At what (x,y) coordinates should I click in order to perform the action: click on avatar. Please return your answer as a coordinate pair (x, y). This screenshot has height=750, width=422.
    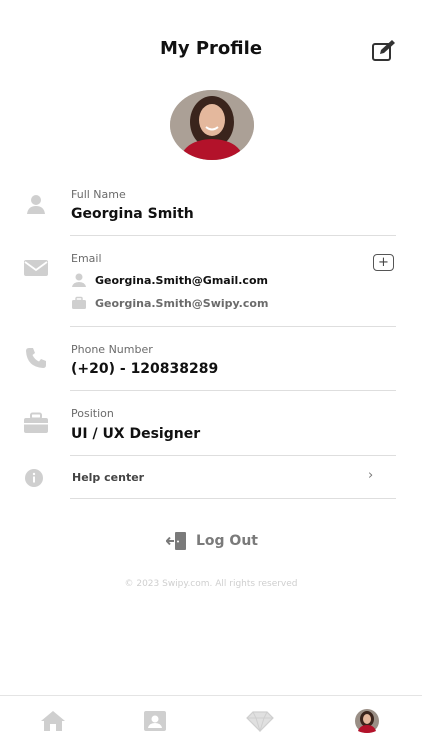
    Looking at the image, I should click on (367, 721).